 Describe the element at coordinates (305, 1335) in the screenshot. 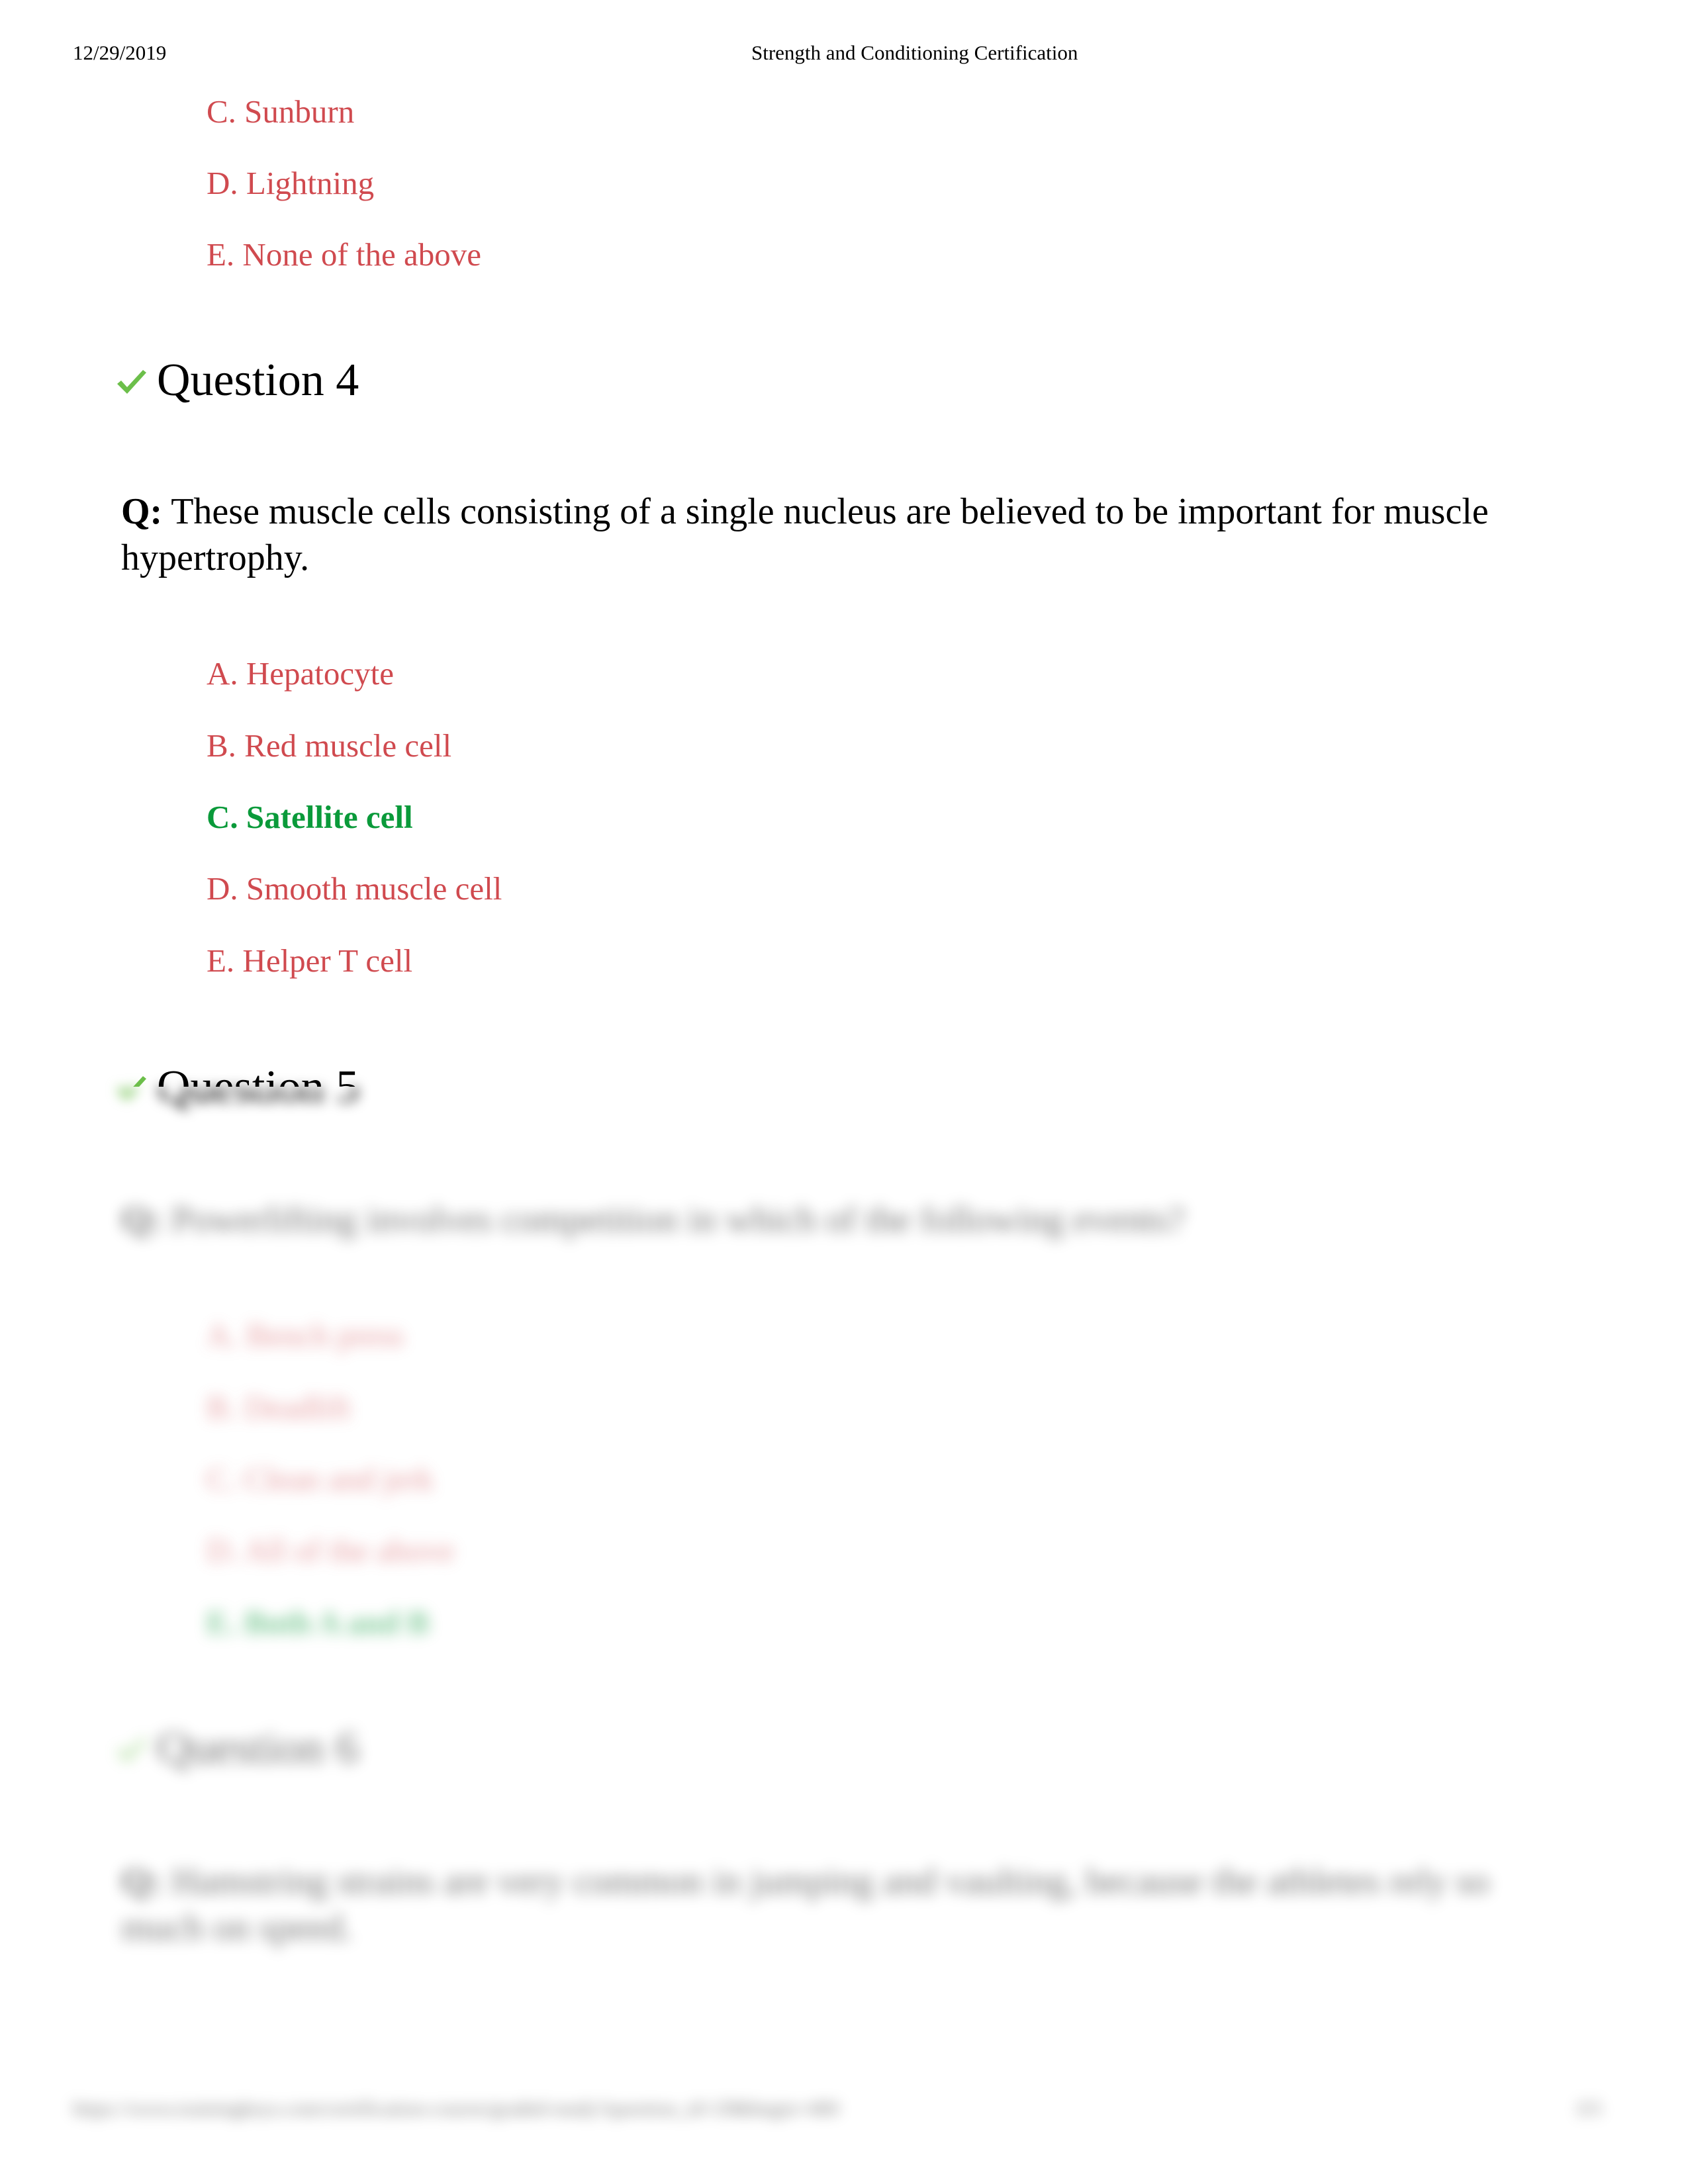

I see `answer-option: A. Bench press` at that location.